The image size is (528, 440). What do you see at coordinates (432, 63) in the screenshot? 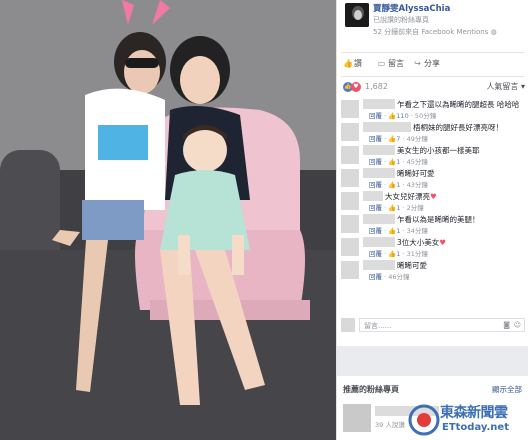
I see `share-label: 分享` at bounding box center [432, 63].